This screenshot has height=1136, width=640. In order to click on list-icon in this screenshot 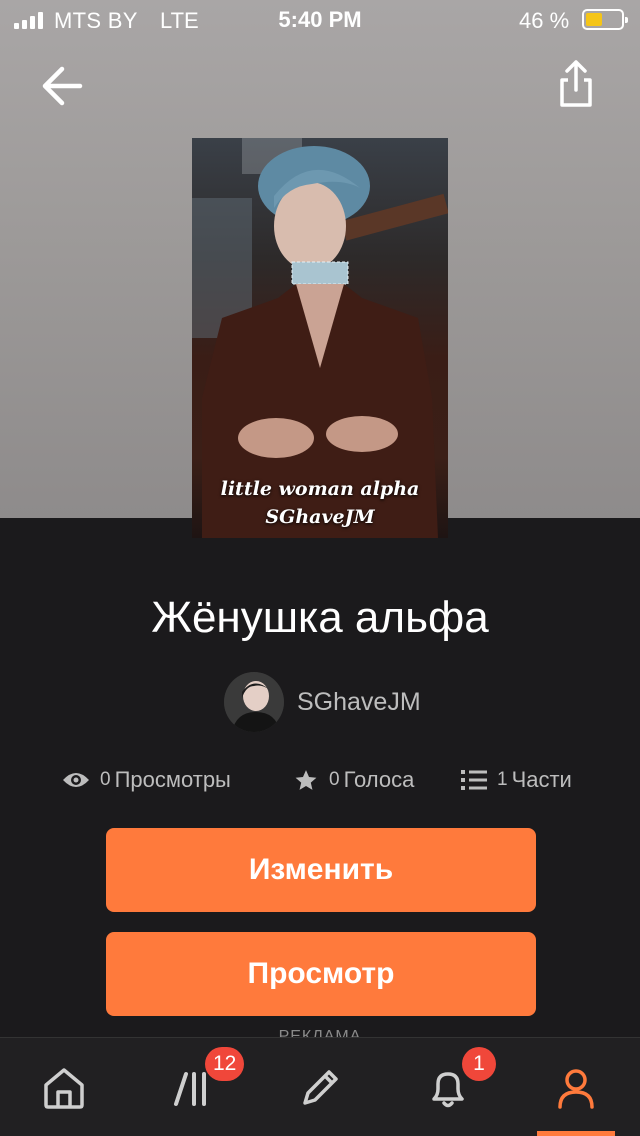, I will do `click(474, 780)`.